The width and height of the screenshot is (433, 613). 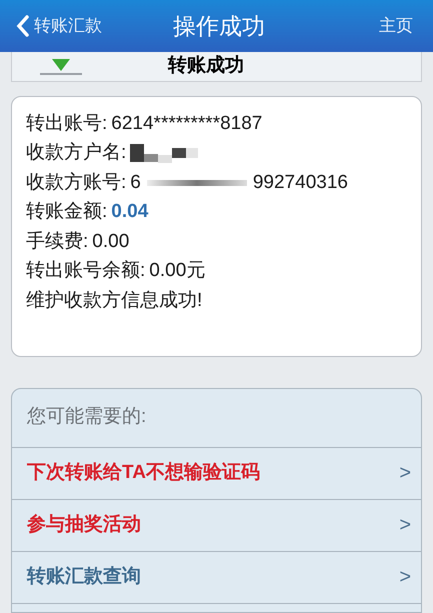 What do you see at coordinates (135, 182) in the screenshot?
I see `detail-value: 6` at bounding box center [135, 182].